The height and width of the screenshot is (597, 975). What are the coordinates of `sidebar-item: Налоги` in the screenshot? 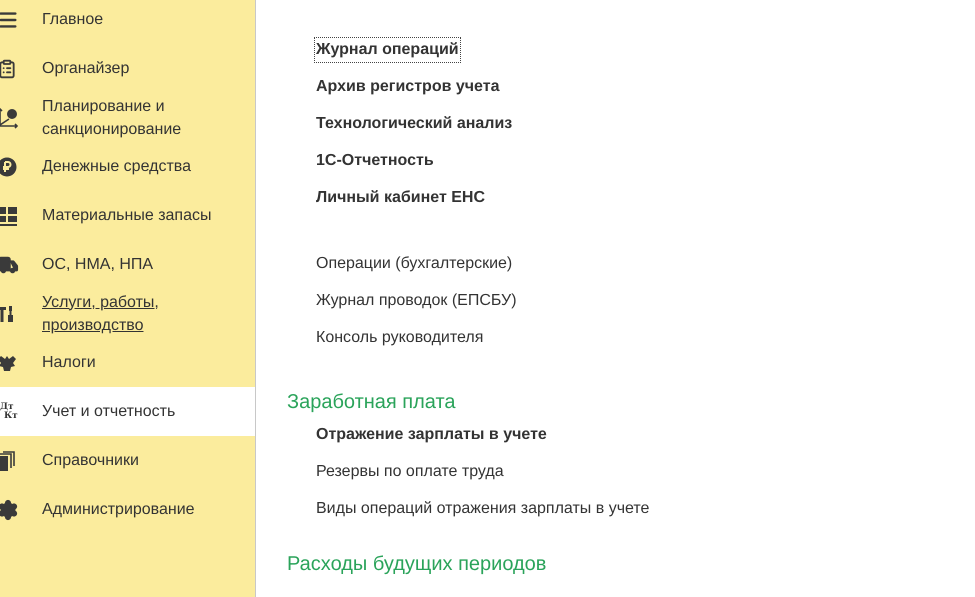 It's located at (127, 362).